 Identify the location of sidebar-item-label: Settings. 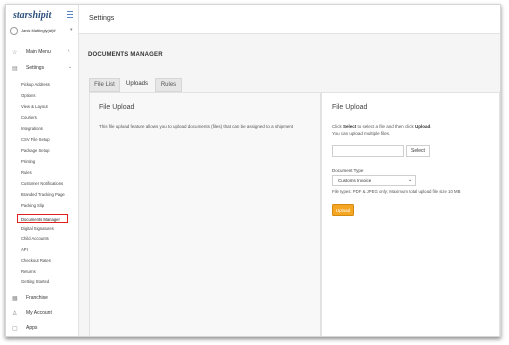
(35, 68).